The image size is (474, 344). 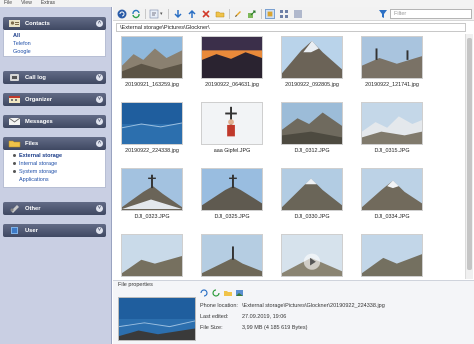 What do you see at coordinates (312, 151) in the screenshot?
I see `file-name: DJI_0312.JPG` at bounding box center [312, 151].